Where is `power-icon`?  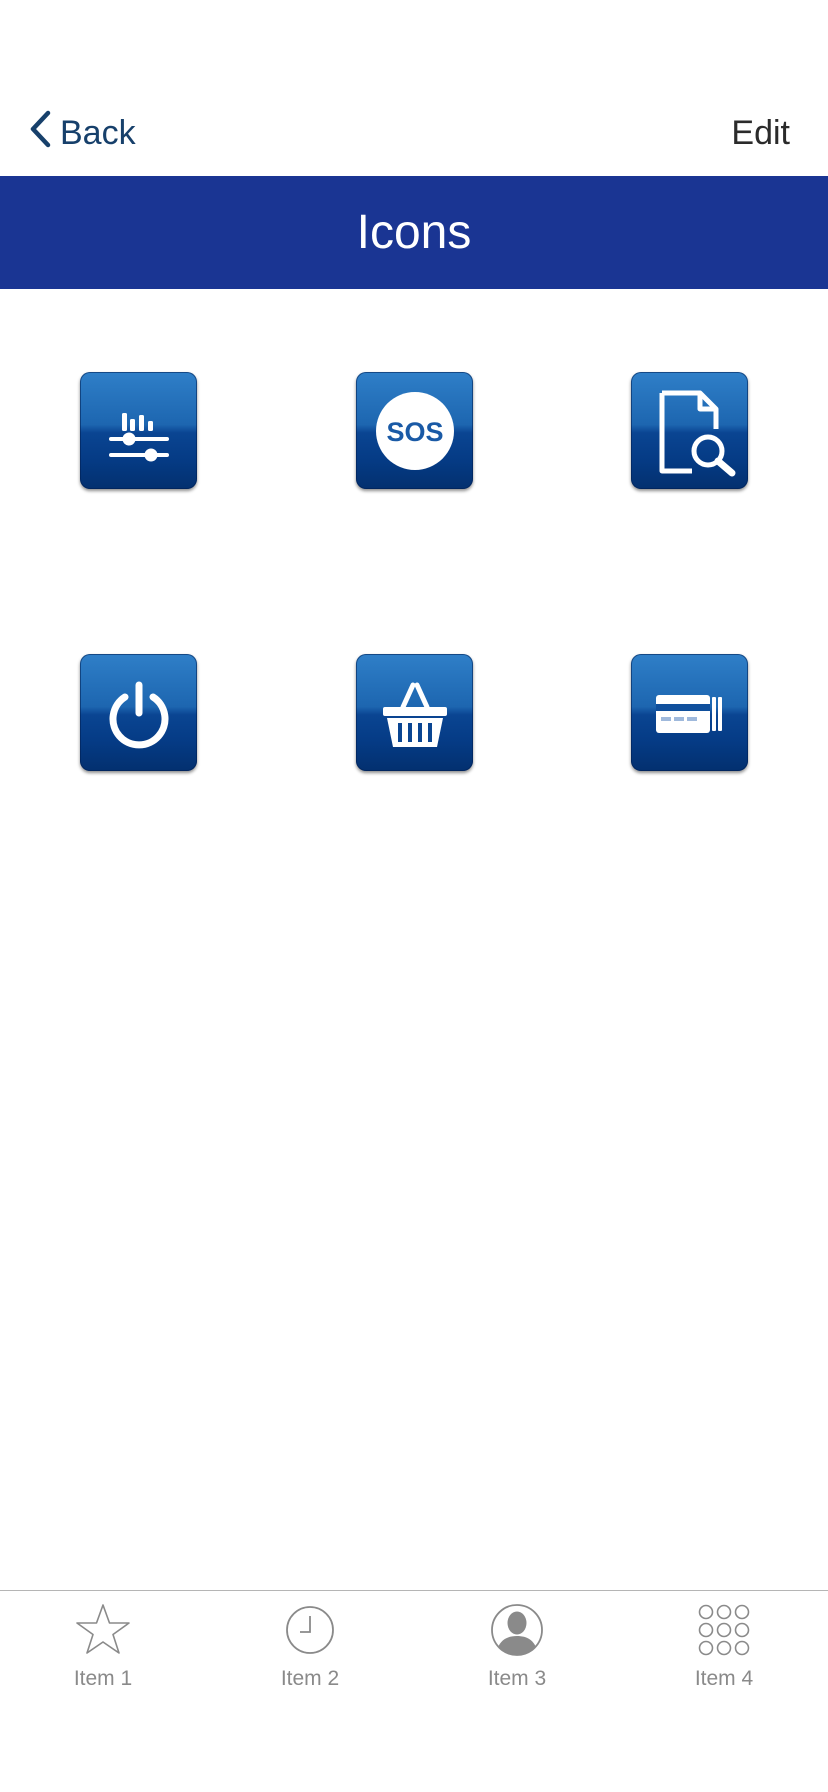 power-icon is located at coordinates (139, 713).